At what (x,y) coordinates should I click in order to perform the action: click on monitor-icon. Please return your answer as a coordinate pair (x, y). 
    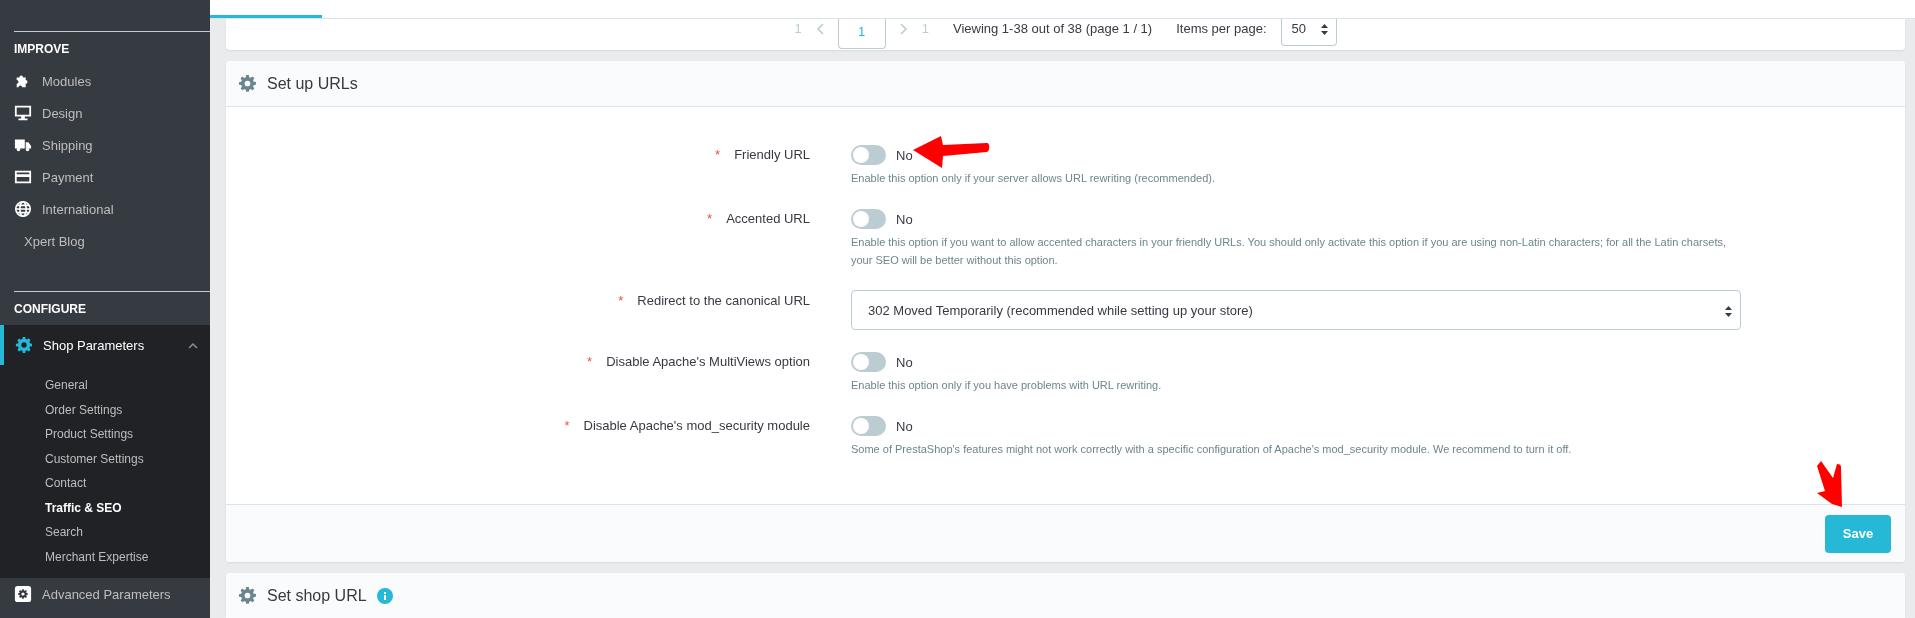
    Looking at the image, I should click on (23, 113).